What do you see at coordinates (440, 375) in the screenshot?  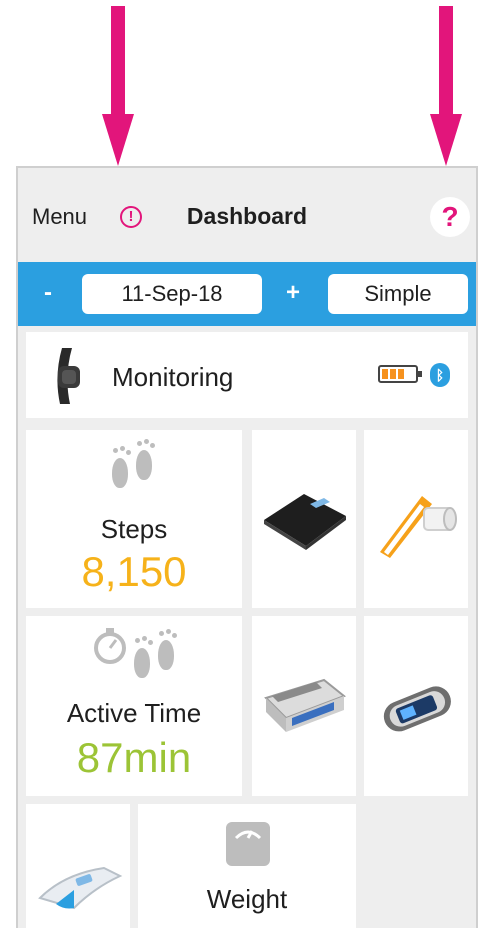 I see `bluetooth-icon: ᛒ` at bounding box center [440, 375].